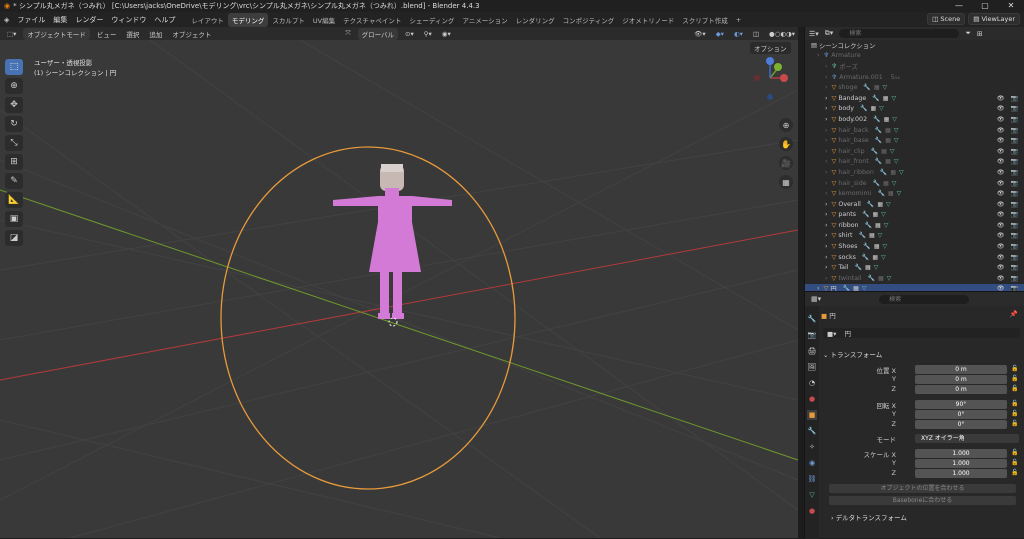  I want to click on filter-funnel-icon: ⏷, so click(968, 33).